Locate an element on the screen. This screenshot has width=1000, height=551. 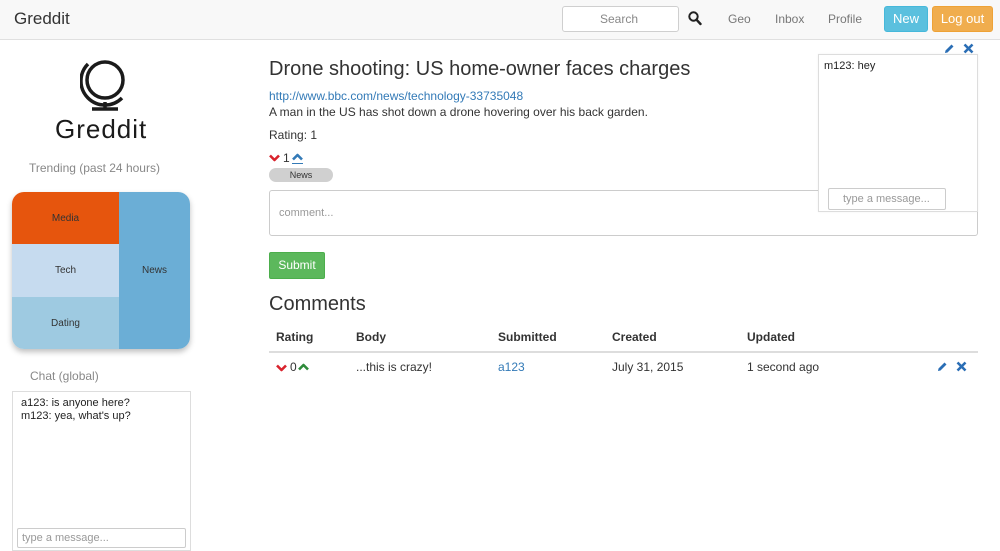
global-chat-heading: Chat (global) is located at coordinates (64, 376).